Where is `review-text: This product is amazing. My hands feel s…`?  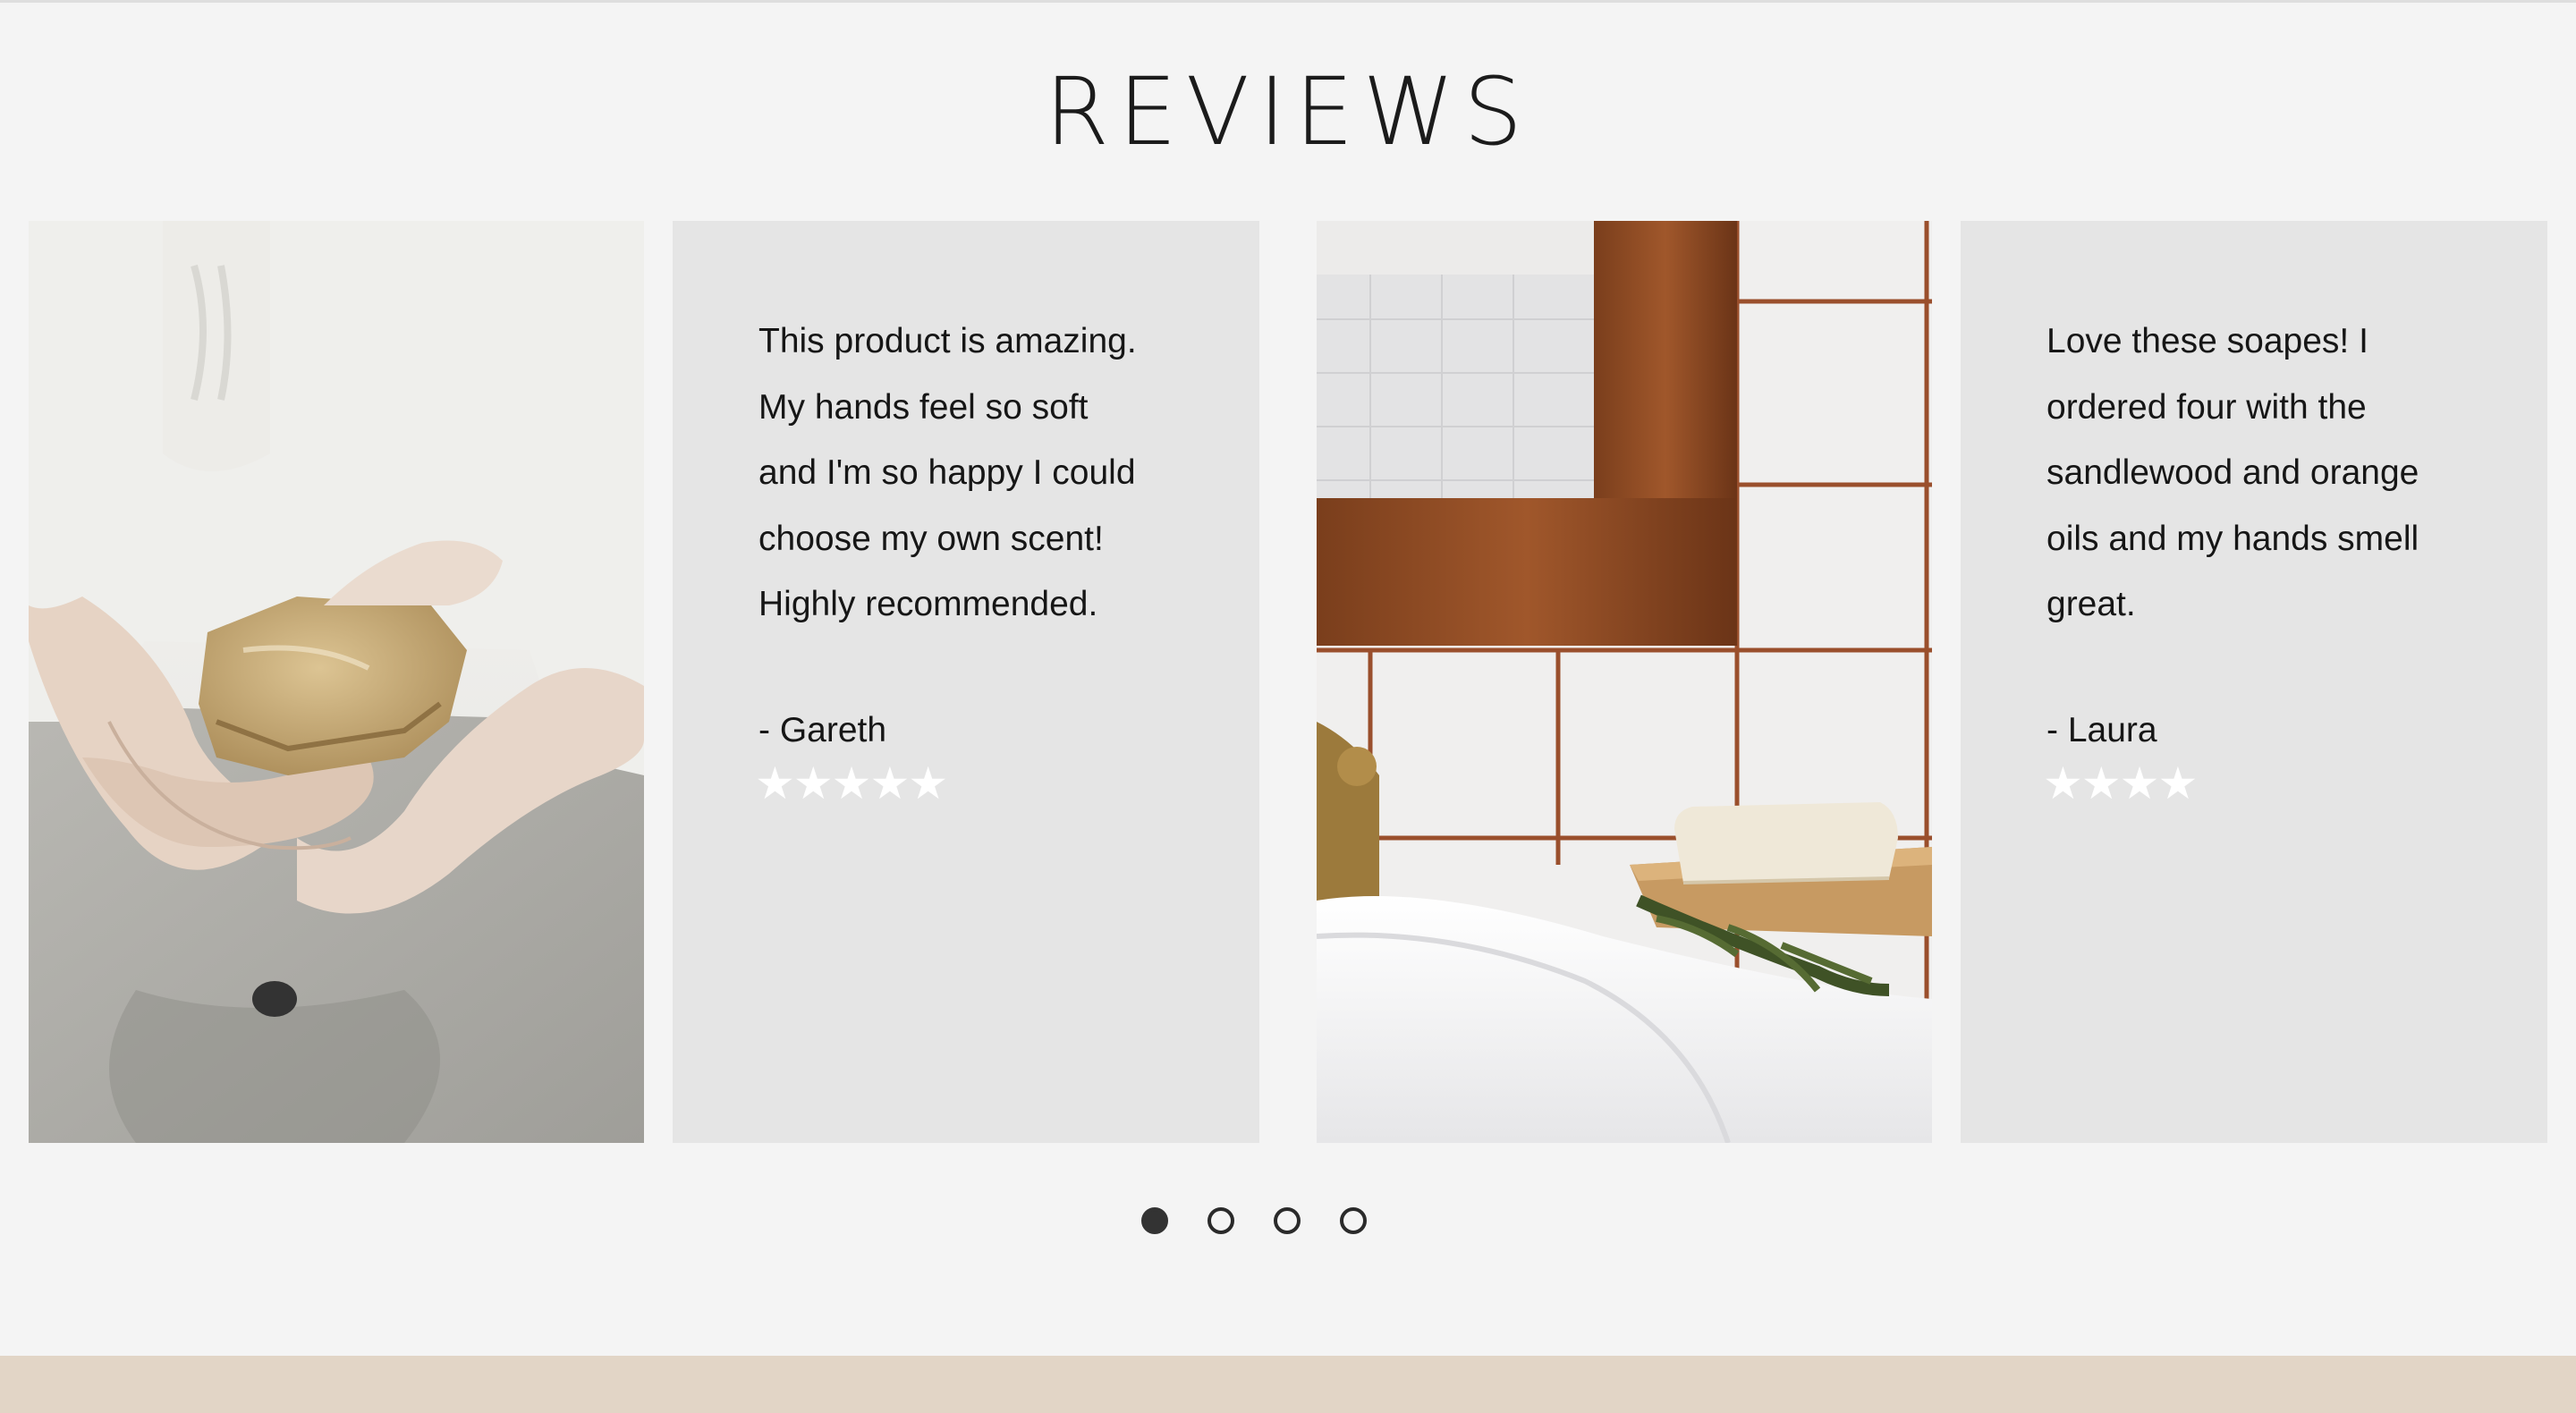 review-text: This product is amazing. My hands feel s… is located at coordinates (982, 473).